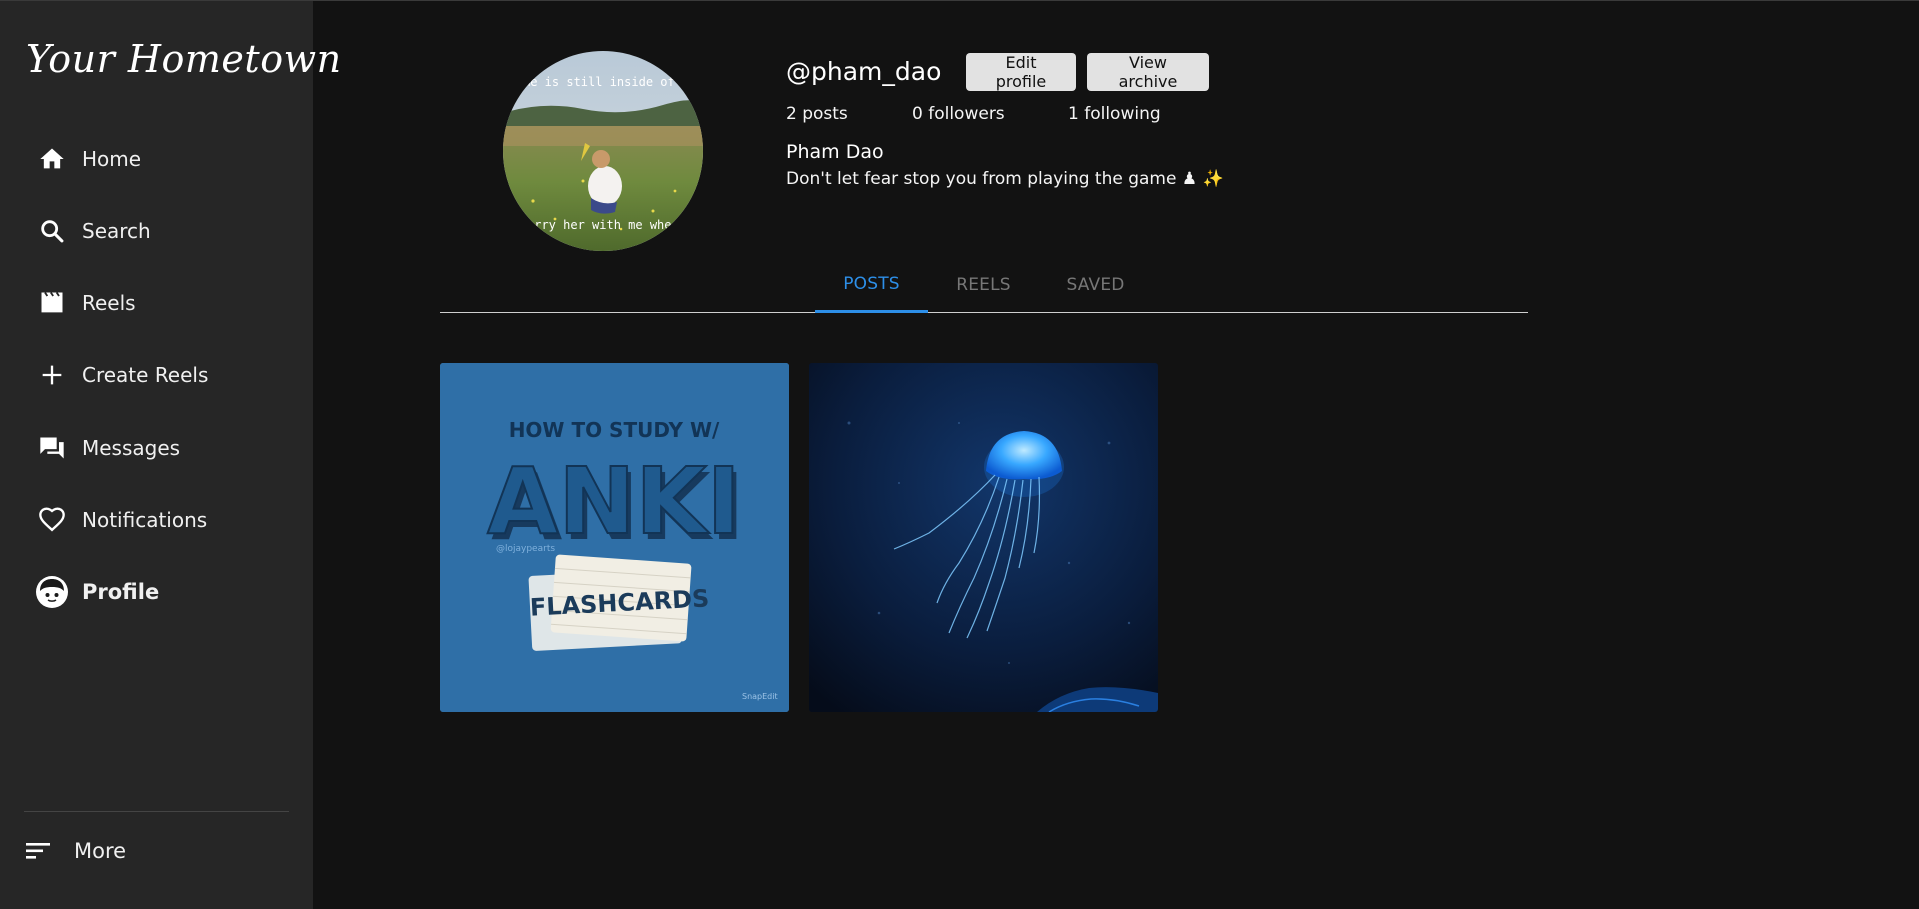 The image size is (1919, 909). Describe the element at coordinates (52, 159) in the screenshot. I see `home-icon` at that location.